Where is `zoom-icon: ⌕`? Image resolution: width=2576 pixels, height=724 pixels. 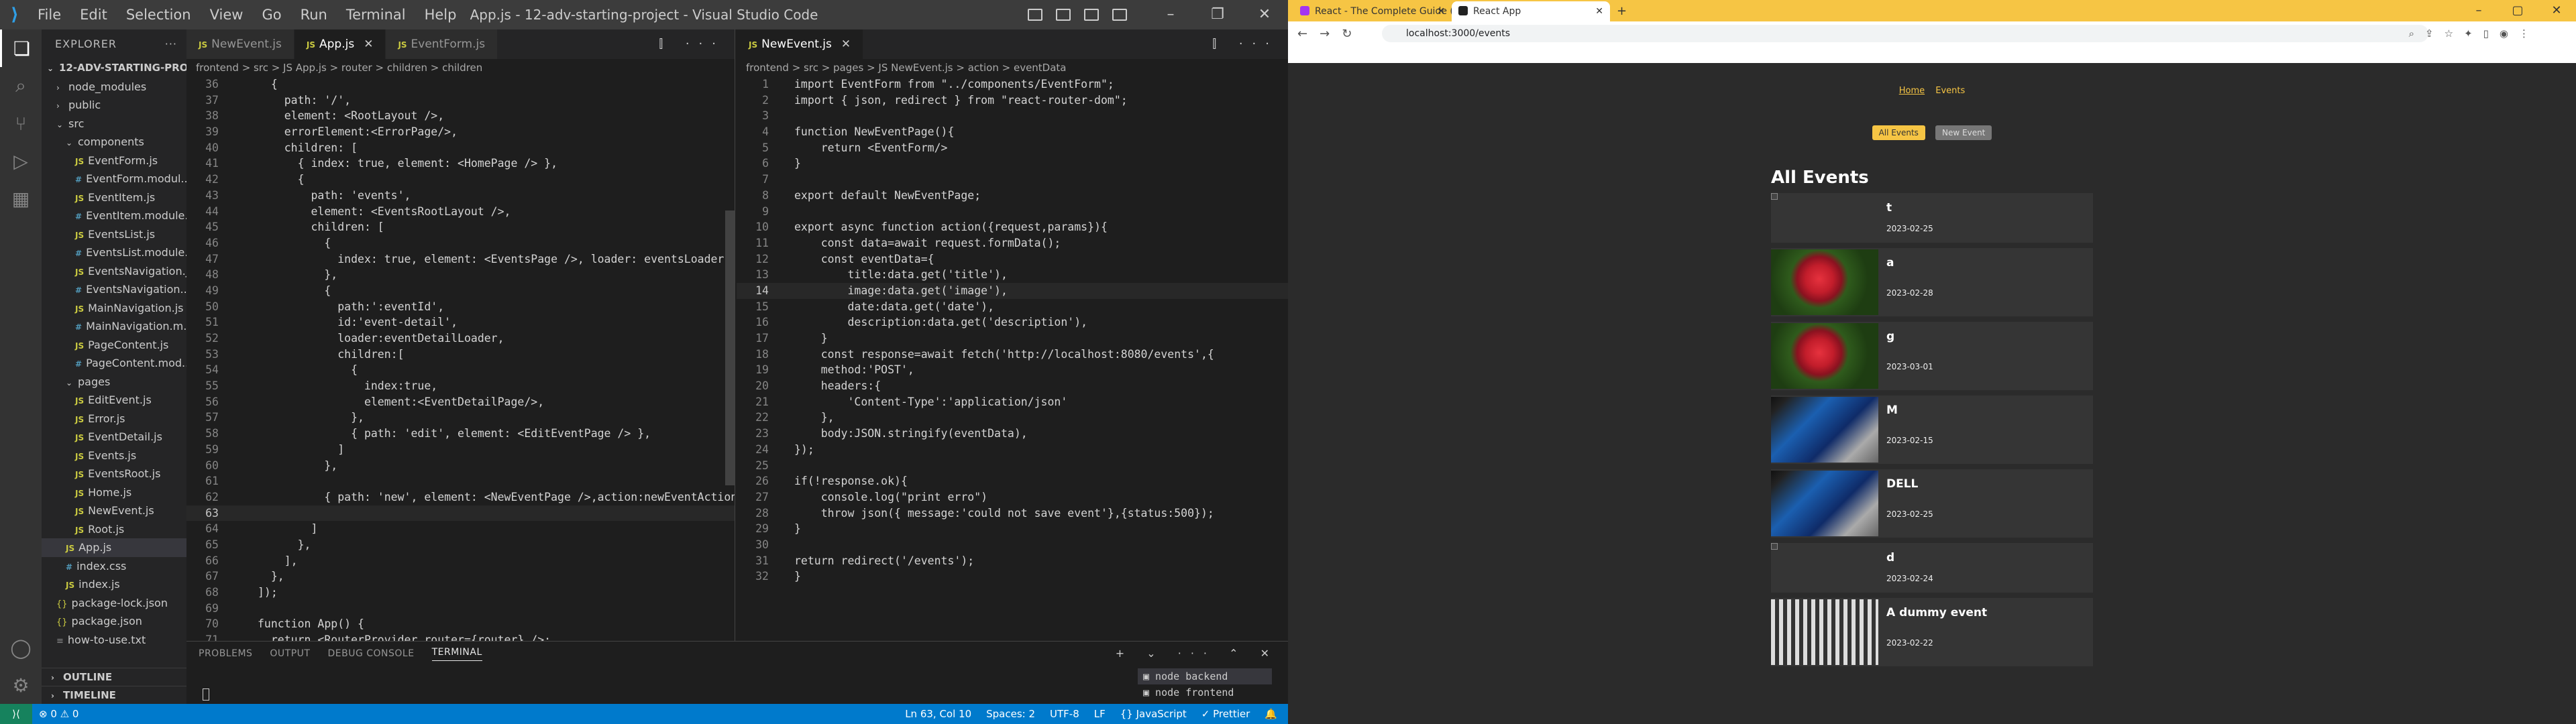 zoom-icon: ⌕ is located at coordinates (2411, 33).